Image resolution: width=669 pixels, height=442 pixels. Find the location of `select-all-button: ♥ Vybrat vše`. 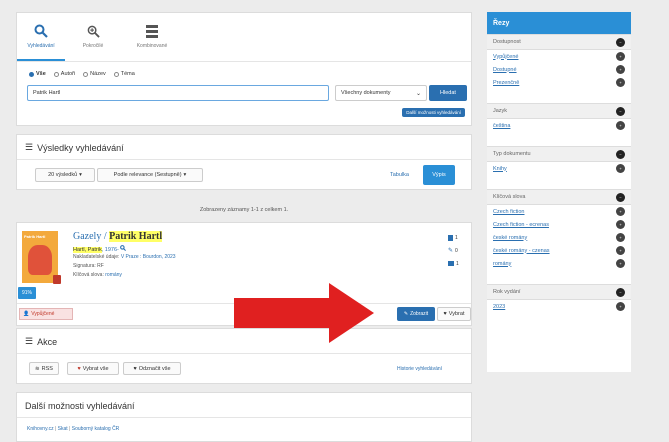

select-all-button: ♥ Vybrat vše is located at coordinates (93, 368).